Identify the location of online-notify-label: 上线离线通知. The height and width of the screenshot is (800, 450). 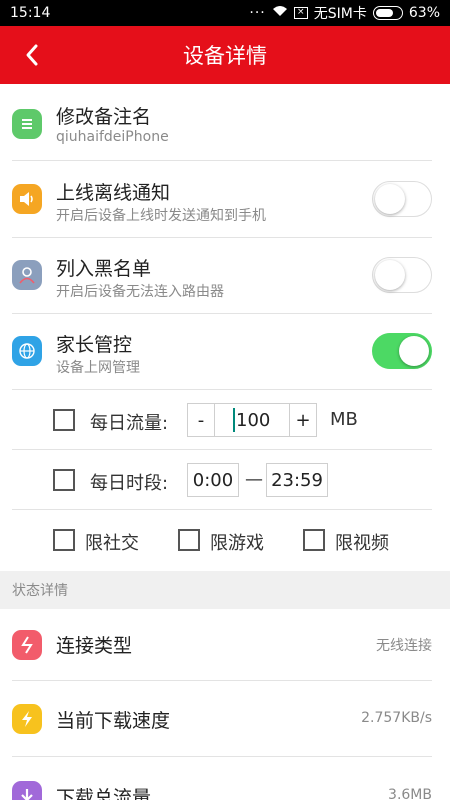
(113, 193).